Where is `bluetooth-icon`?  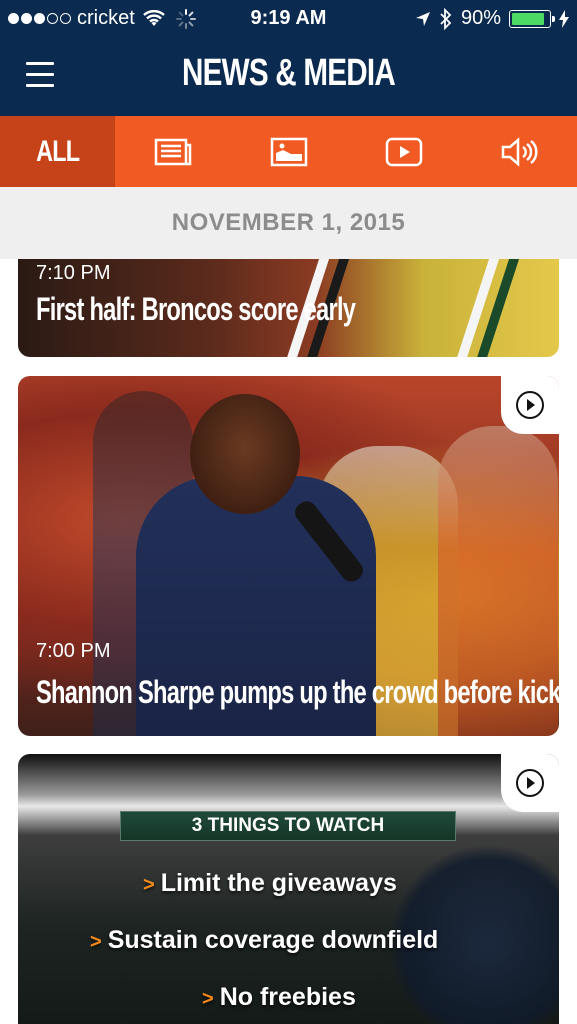
bluetooth-icon is located at coordinates (446, 18).